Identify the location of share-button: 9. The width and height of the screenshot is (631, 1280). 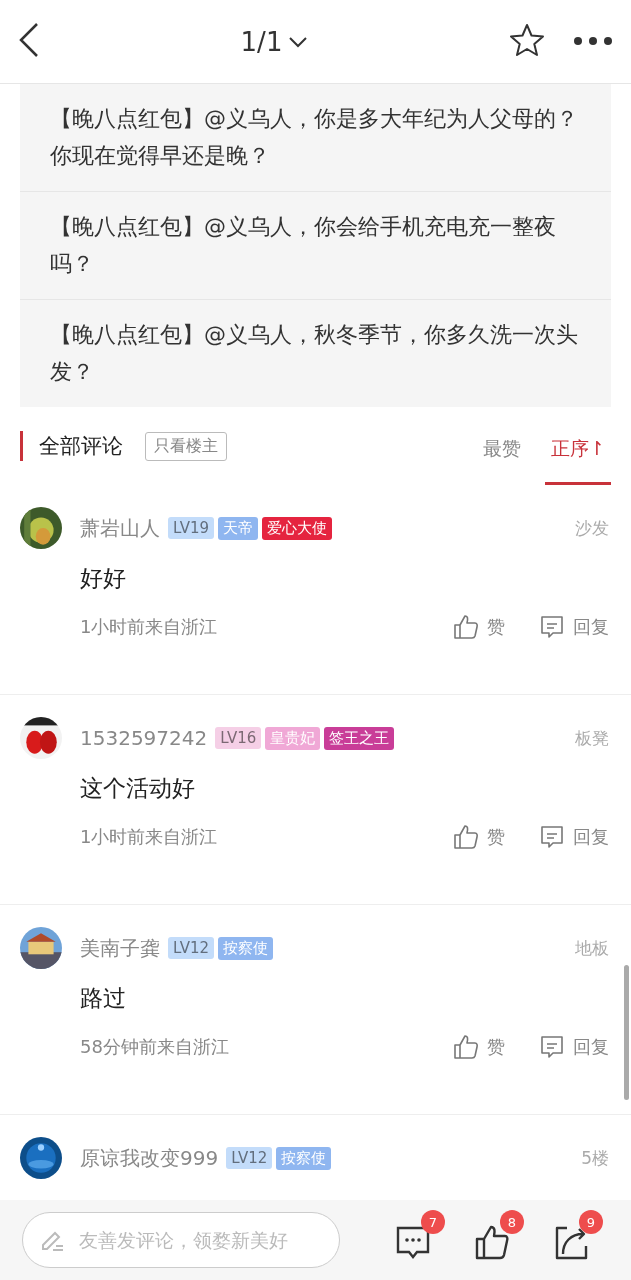
(578, 1235).